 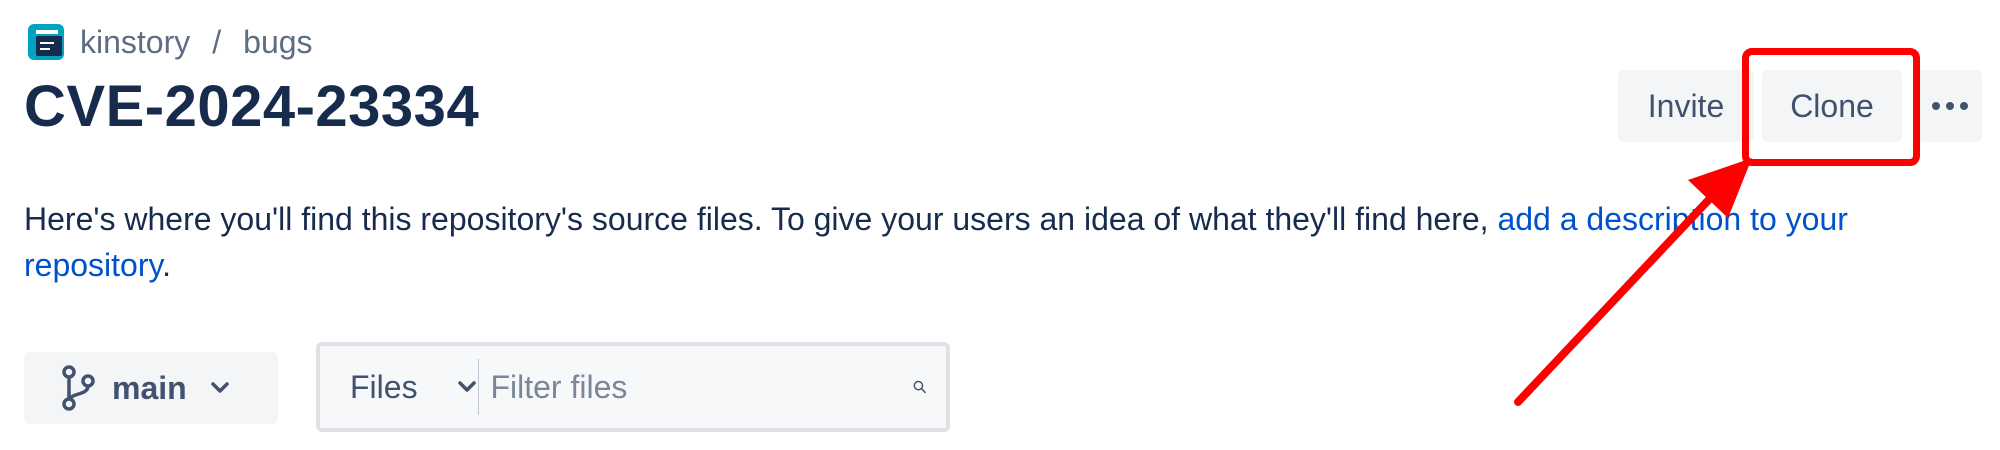 I want to click on file-filter-group: Files, so click(x=633, y=387).